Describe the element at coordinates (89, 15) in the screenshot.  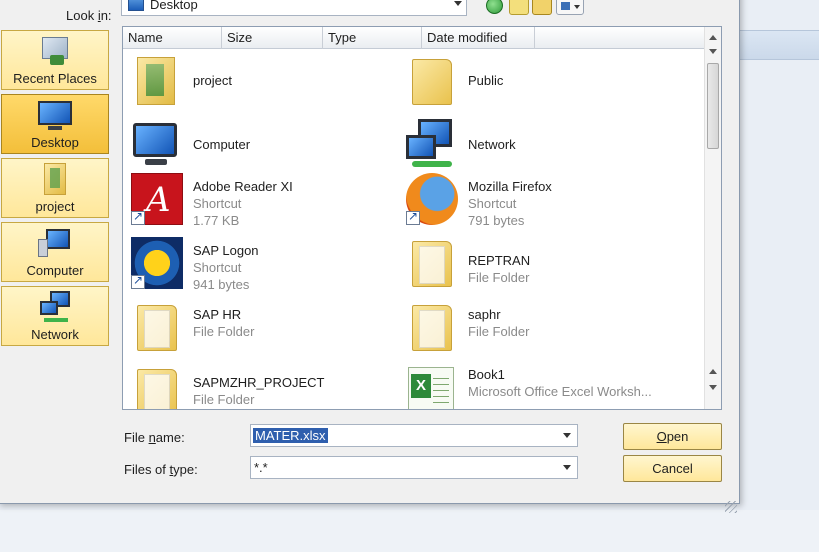
I see `look-in-label: Look in:` at that location.